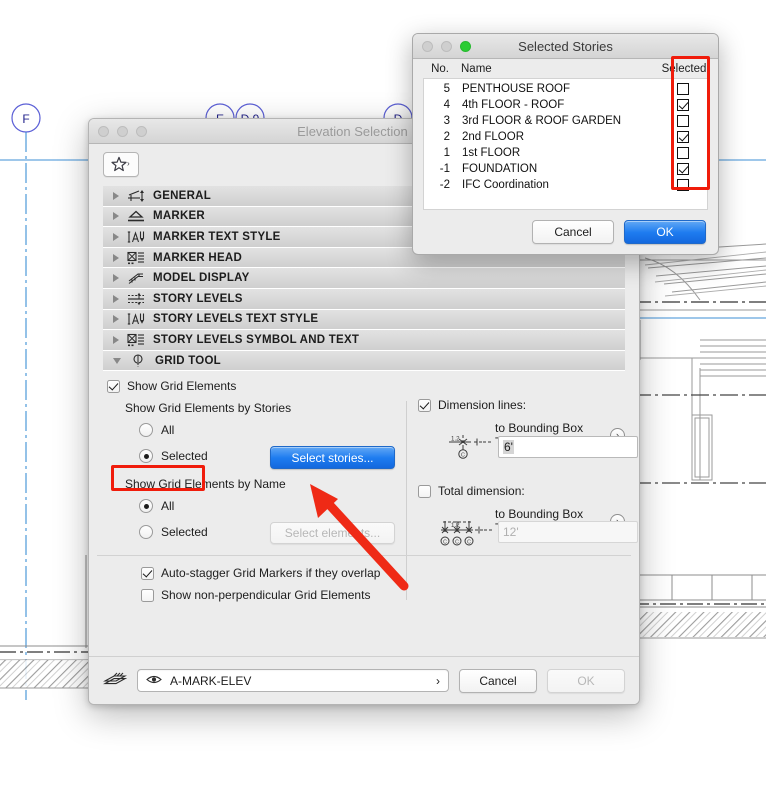 The height and width of the screenshot is (790, 766). I want to click on show-grid-elements-checkbox: Show Grid Elements, so click(171, 386).